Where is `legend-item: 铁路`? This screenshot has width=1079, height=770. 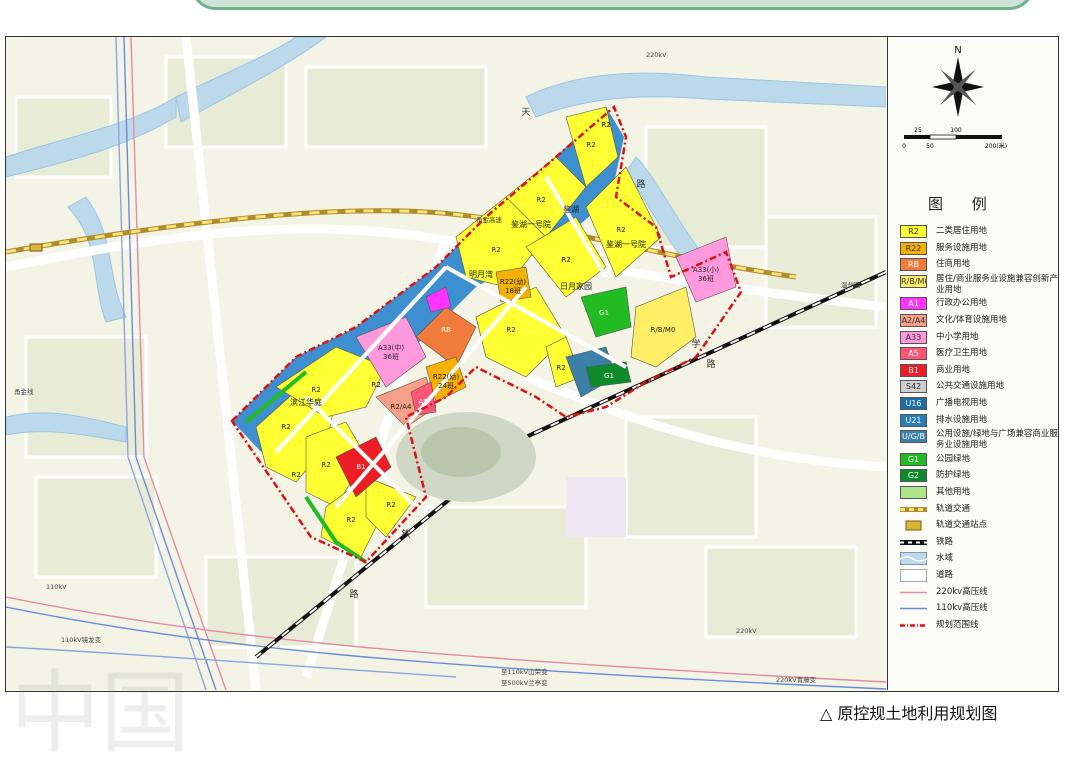
legend-item: 铁路 is located at coordinates (979, 543).